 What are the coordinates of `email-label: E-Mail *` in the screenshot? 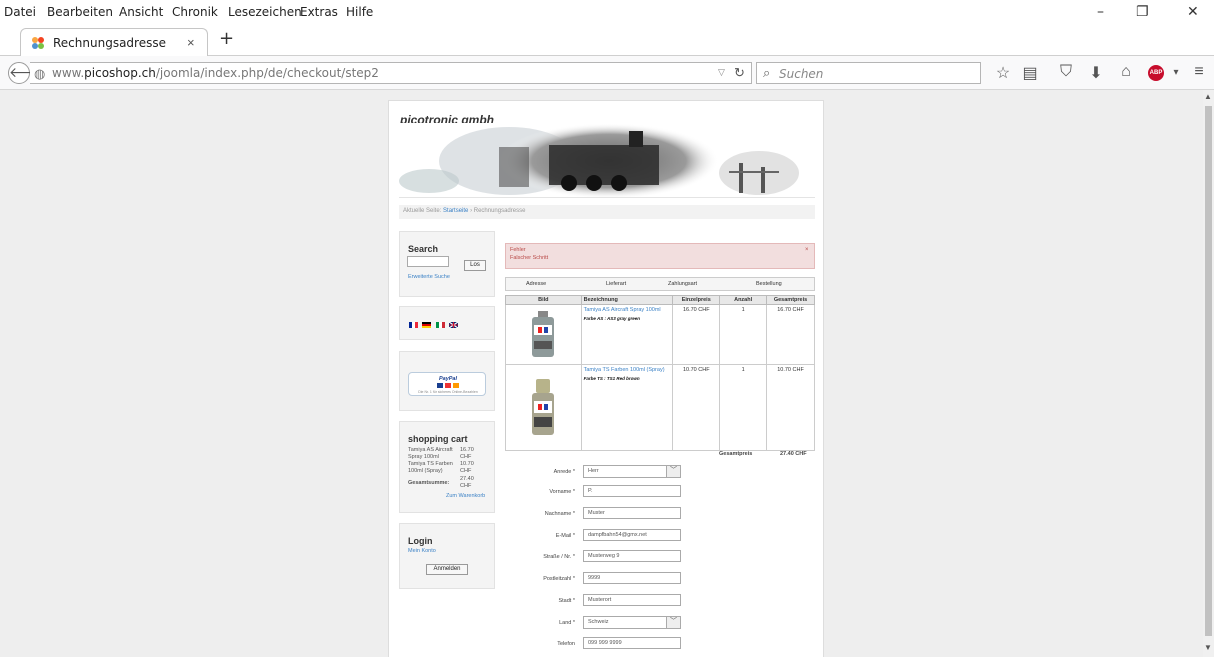 It's located at (565, 536).